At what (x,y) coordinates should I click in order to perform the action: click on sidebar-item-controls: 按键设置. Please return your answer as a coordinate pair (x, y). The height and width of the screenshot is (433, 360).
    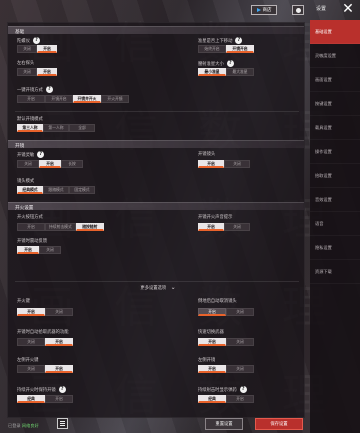
    Looking at the image, I should click on (335, 104).